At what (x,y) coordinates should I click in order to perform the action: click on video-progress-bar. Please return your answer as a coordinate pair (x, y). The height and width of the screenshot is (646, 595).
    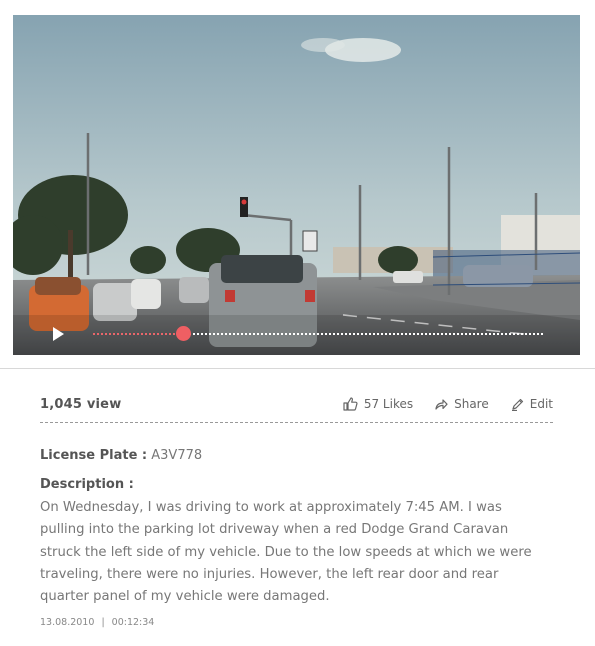
    Looking at the image, I should click on (318, 333).